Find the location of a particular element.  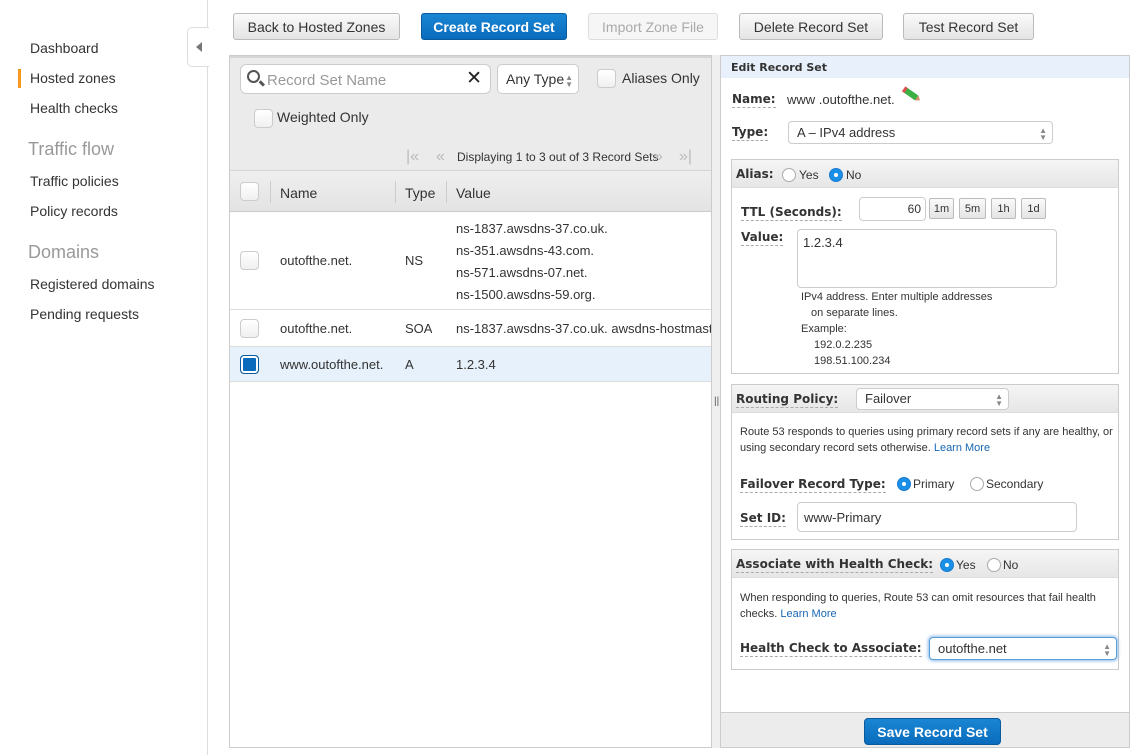

row-checkbox-checked is located at coordinates (249, 364).